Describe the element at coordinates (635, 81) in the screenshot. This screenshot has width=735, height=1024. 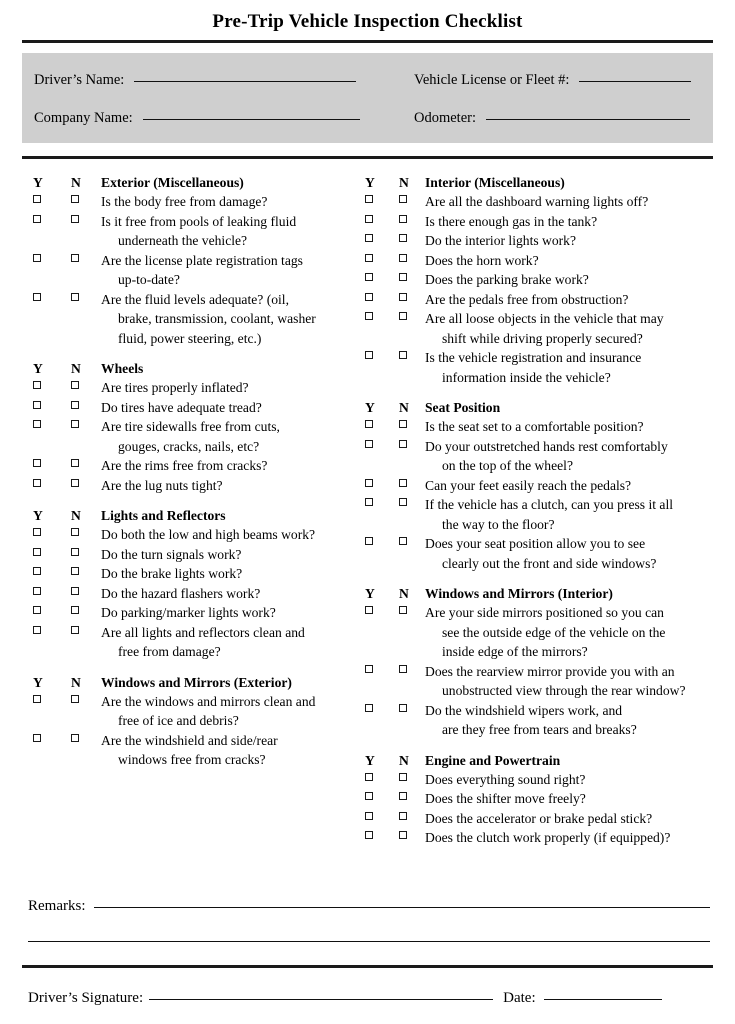
I see `vehicle-license-input` at that location.